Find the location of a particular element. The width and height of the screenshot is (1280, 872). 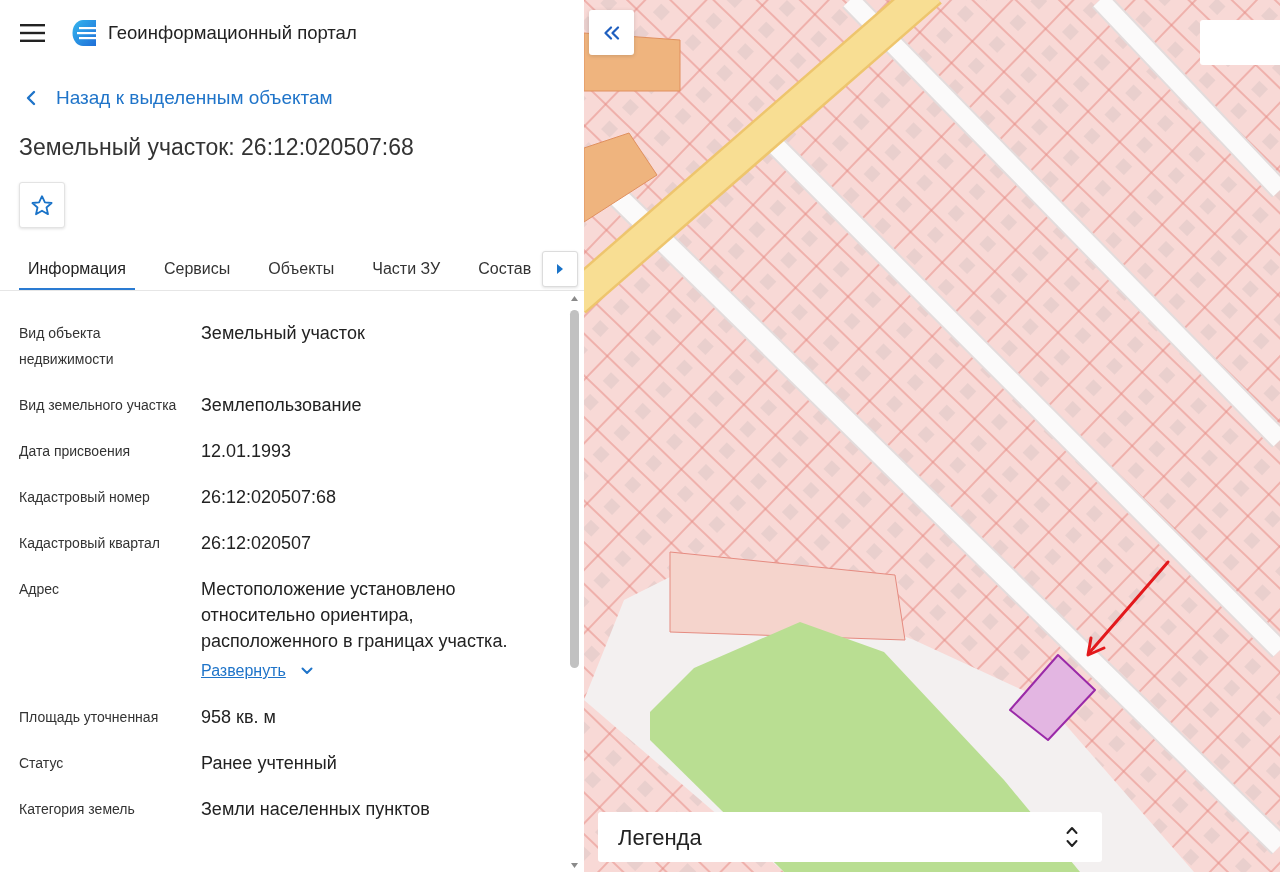

field-label: Кадастровый номер is located at coordinates (85, 497).